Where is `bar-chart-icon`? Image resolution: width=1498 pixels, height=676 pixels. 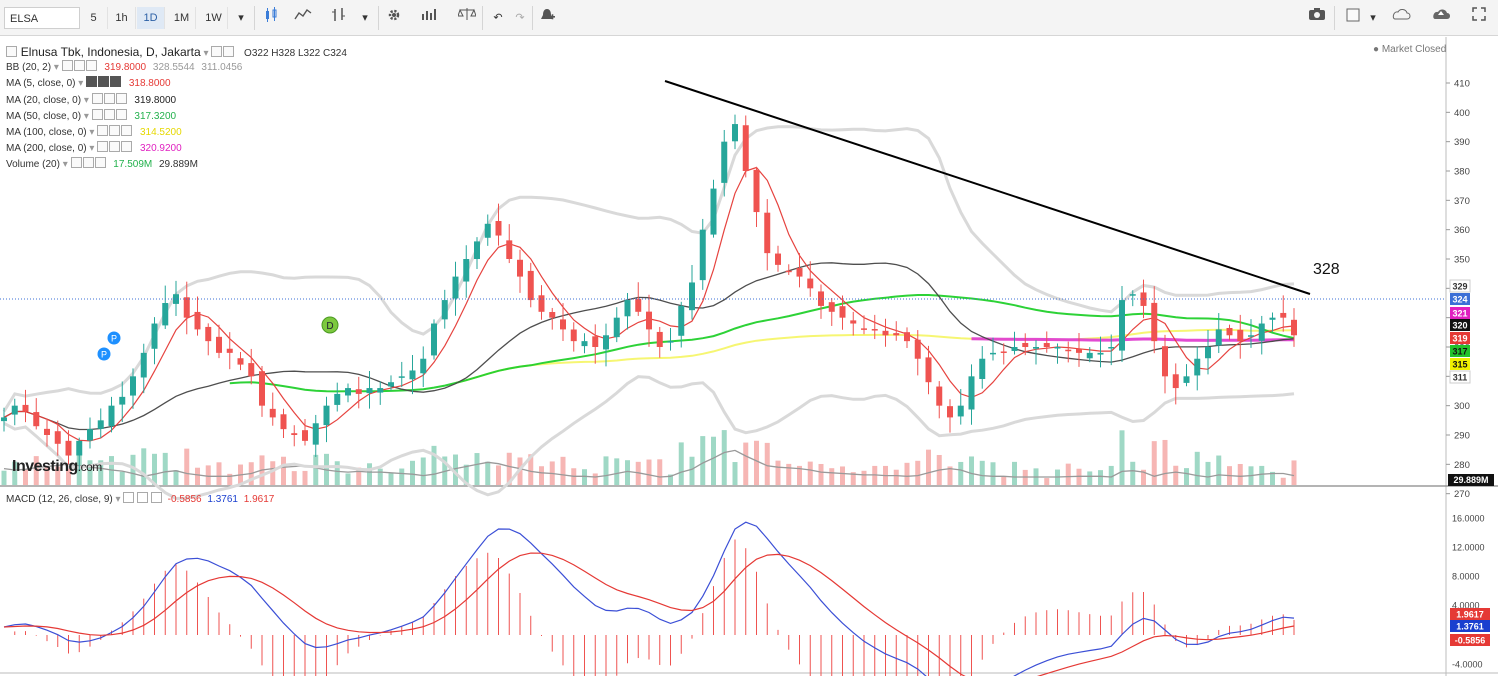 bar-chart-icon is located at coordinates (339, 18).